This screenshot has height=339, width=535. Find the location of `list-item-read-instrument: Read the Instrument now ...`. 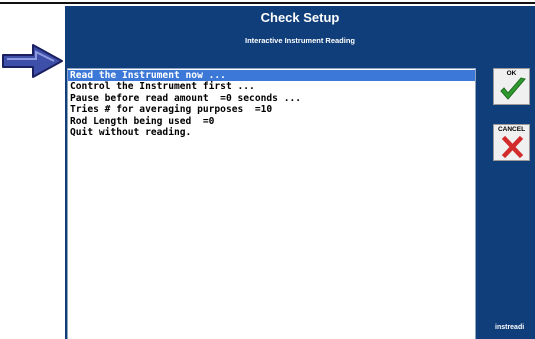

list-item-read-instrument: Read the Instrument now ... is located at coordinates (271, 76).